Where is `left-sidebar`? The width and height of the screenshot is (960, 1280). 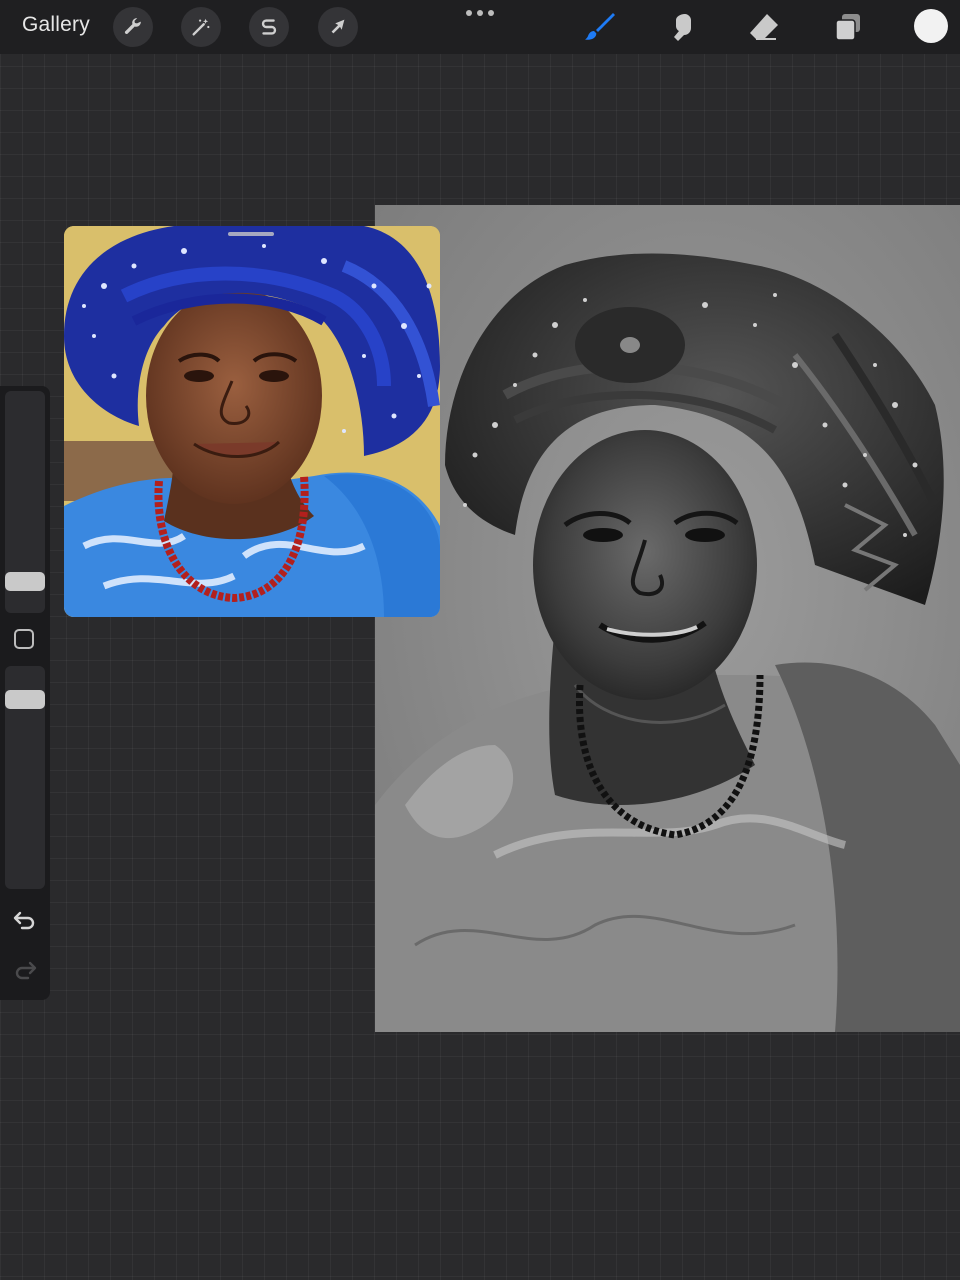 left-sidebar is located at coordinates (25, 693).